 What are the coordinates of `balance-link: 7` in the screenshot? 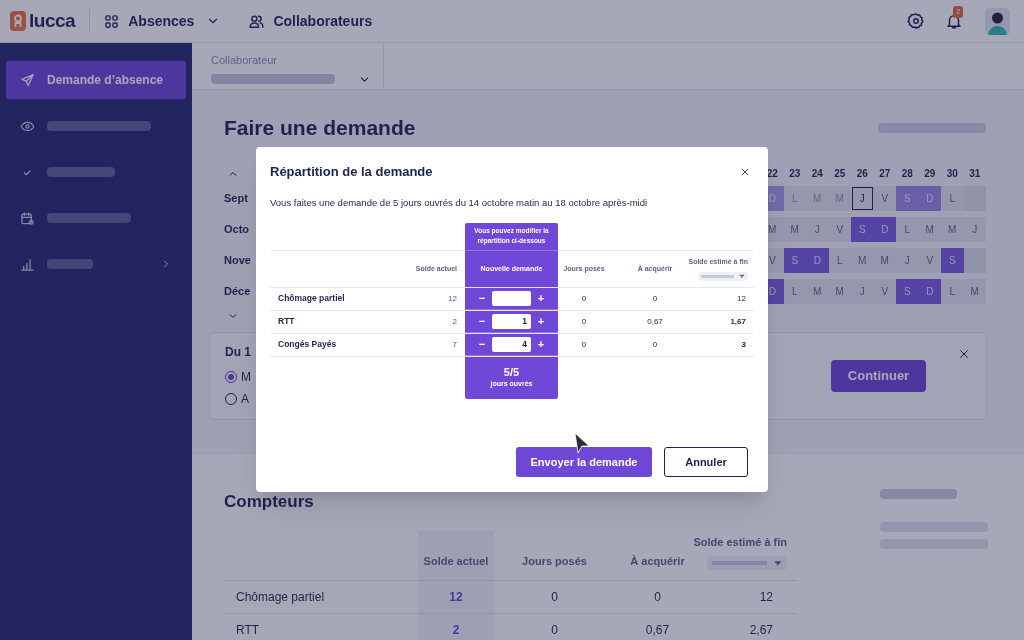 It's located at (437, 344).